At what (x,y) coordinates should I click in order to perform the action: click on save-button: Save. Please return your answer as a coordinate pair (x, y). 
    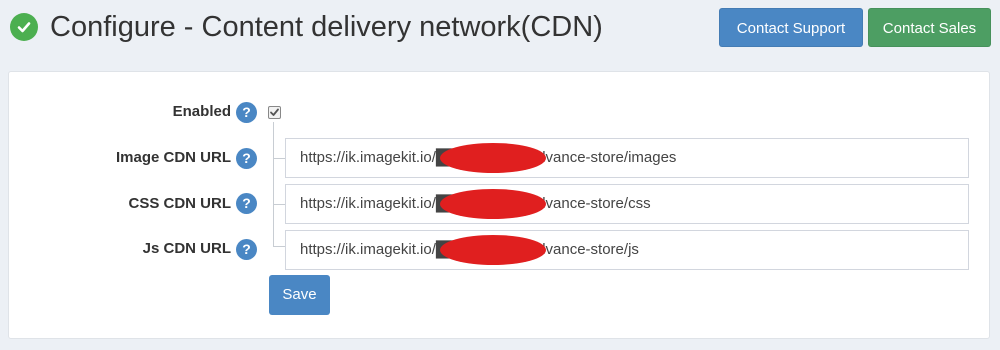
    Looking at the image, I should click on (299, 295).